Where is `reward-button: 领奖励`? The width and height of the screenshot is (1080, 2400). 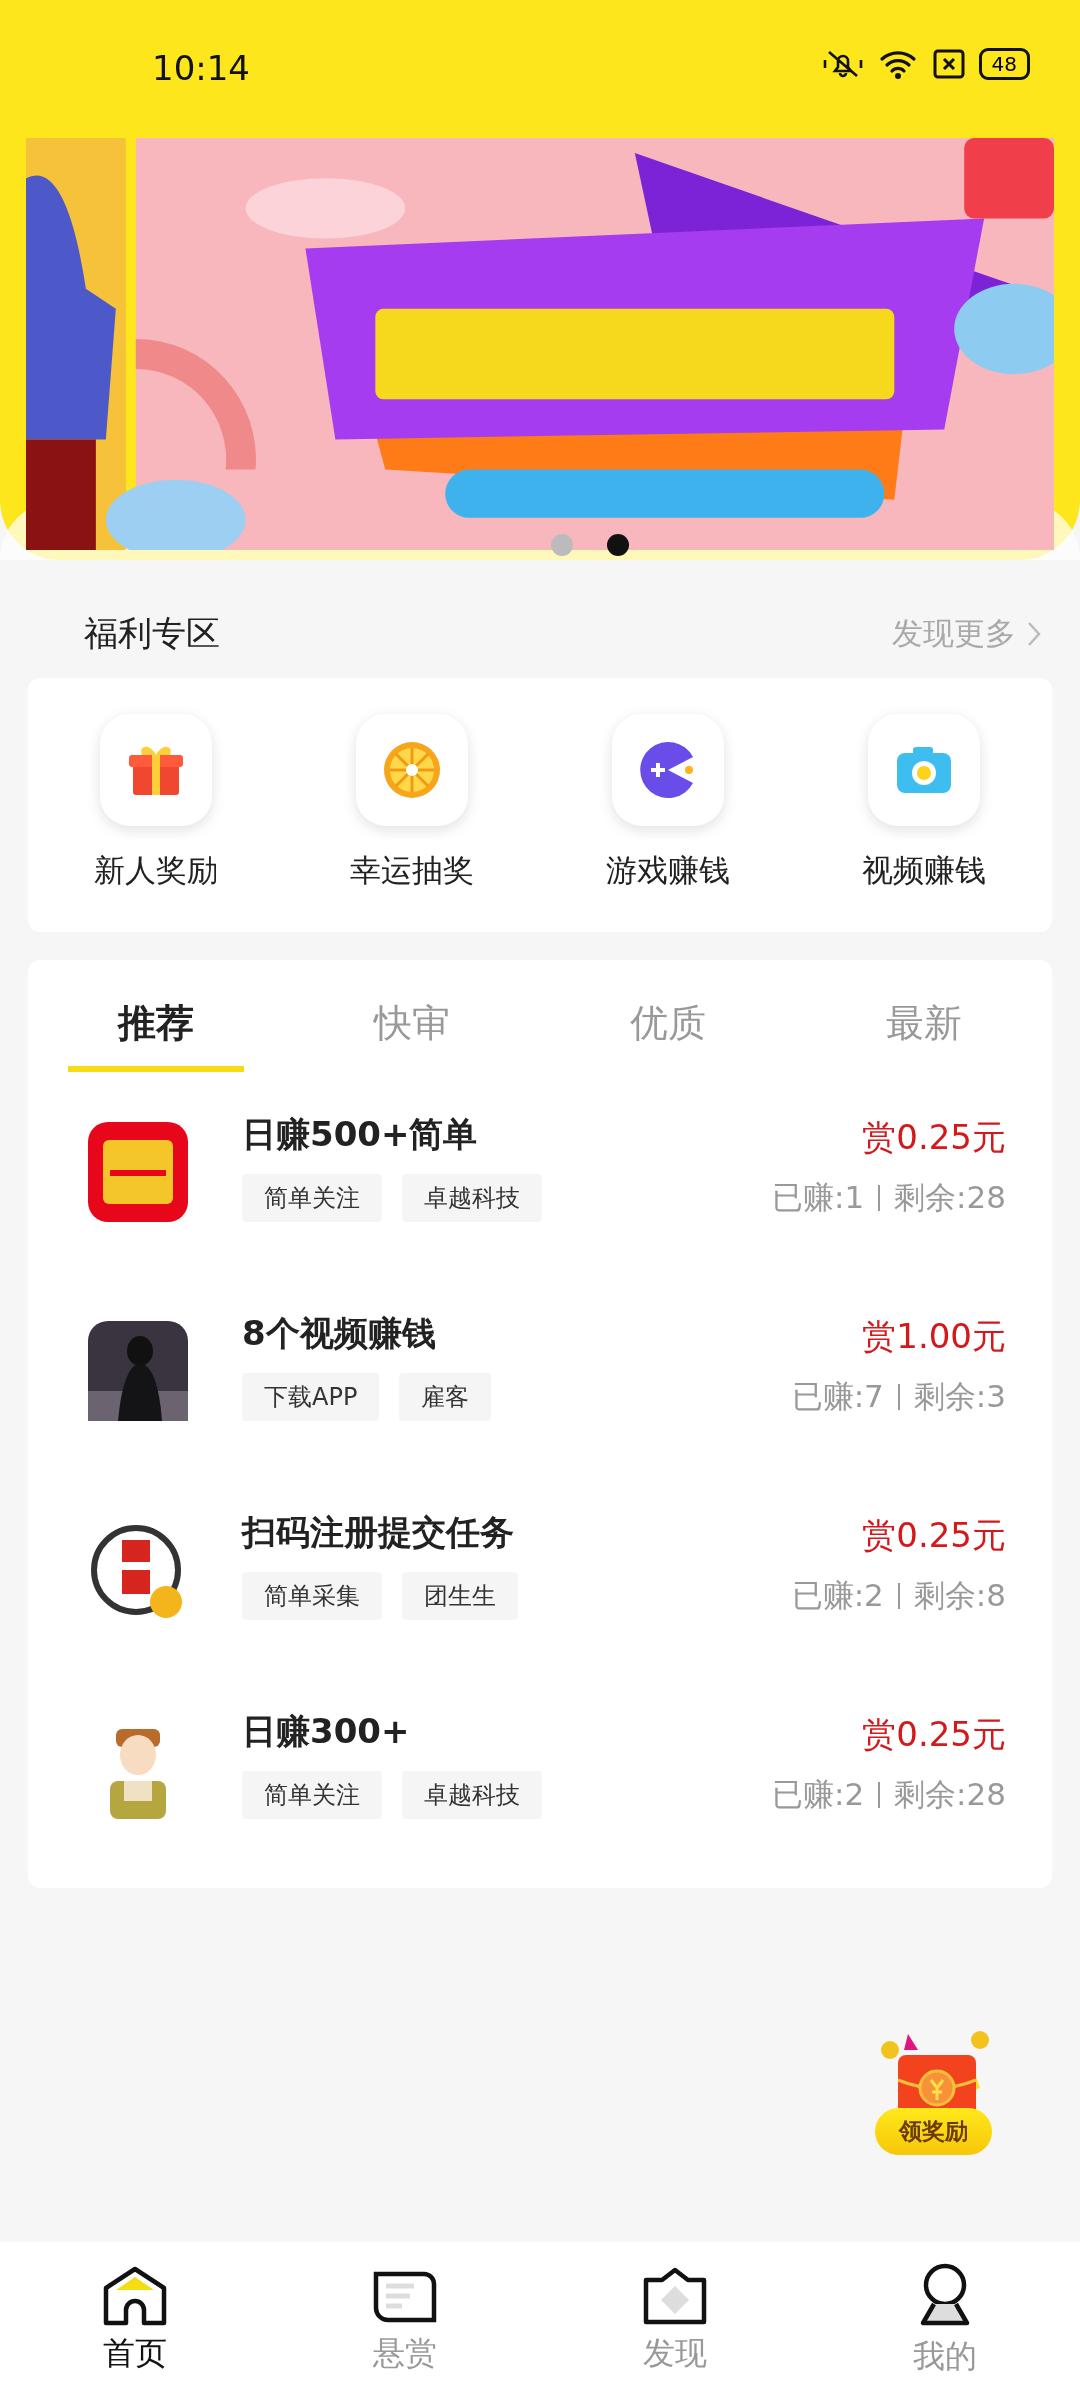 reward-button: 领奖励 is located at coordinates (933, 2092).